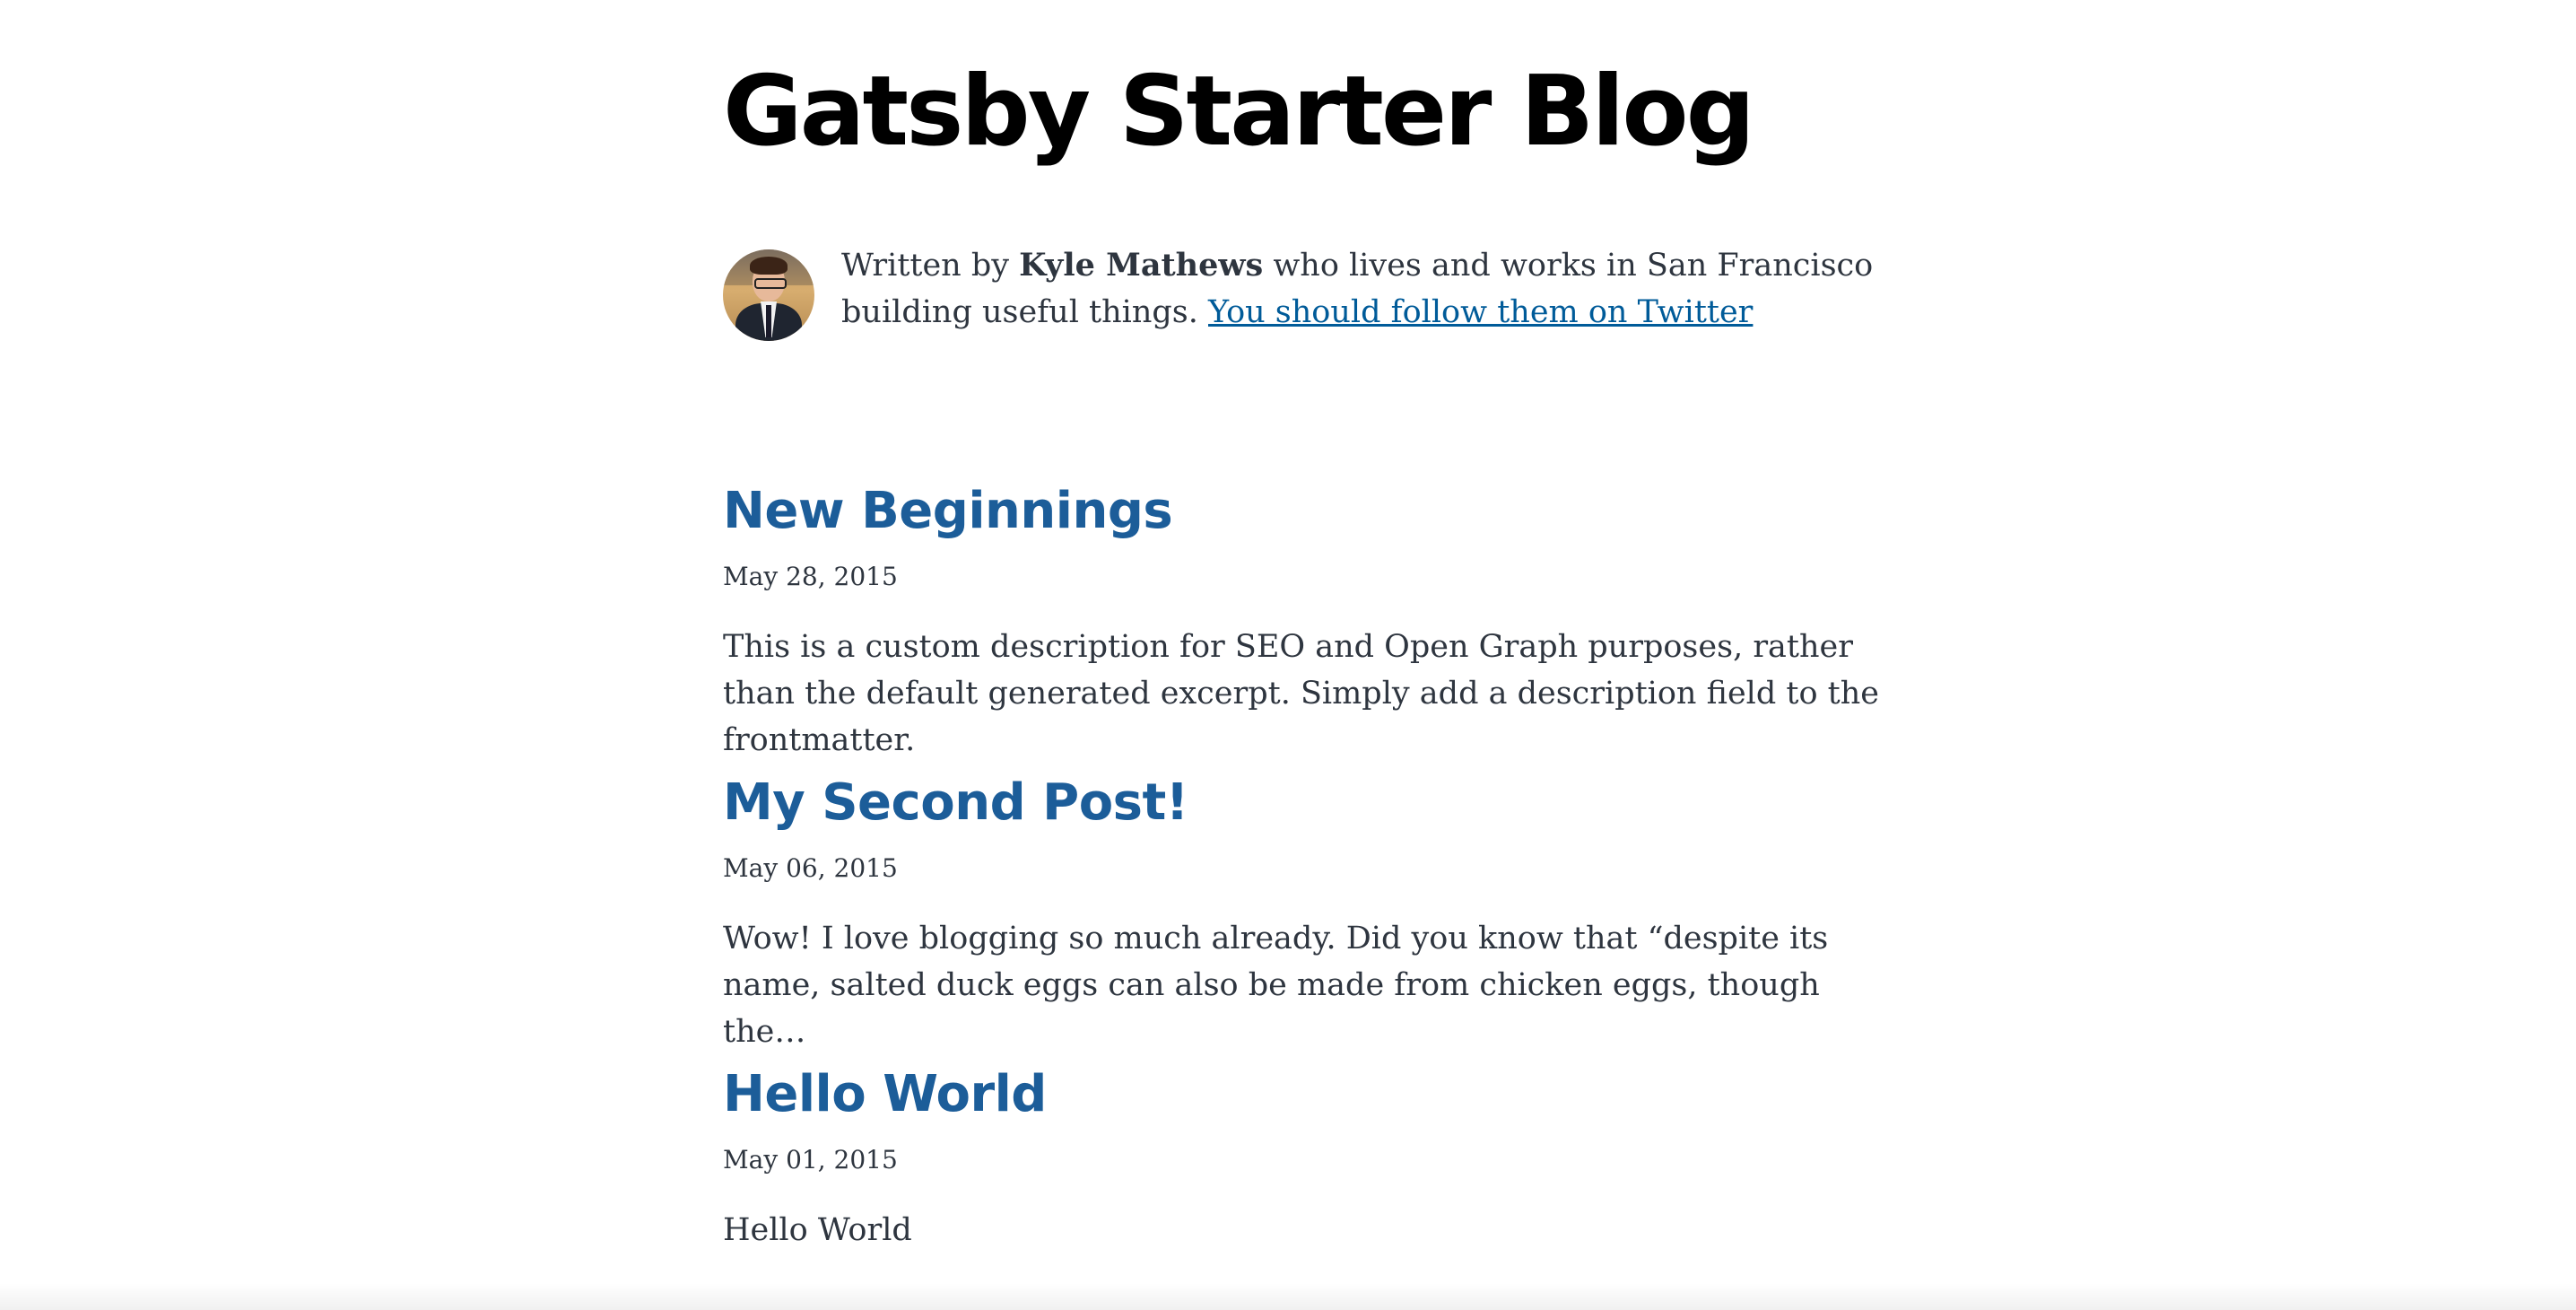  I want to click on bio-prefix: Written by, so click(930, 266).